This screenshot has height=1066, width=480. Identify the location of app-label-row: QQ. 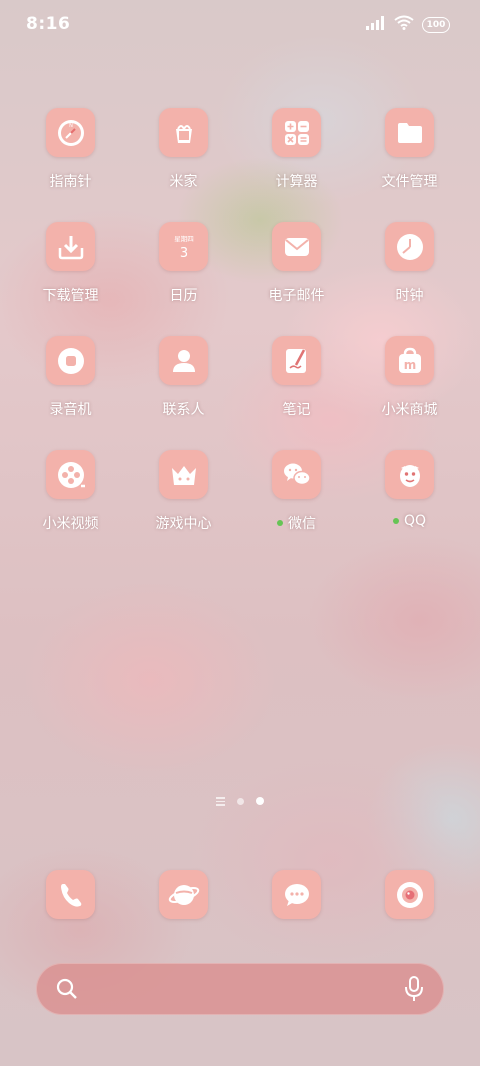
(409, 521).